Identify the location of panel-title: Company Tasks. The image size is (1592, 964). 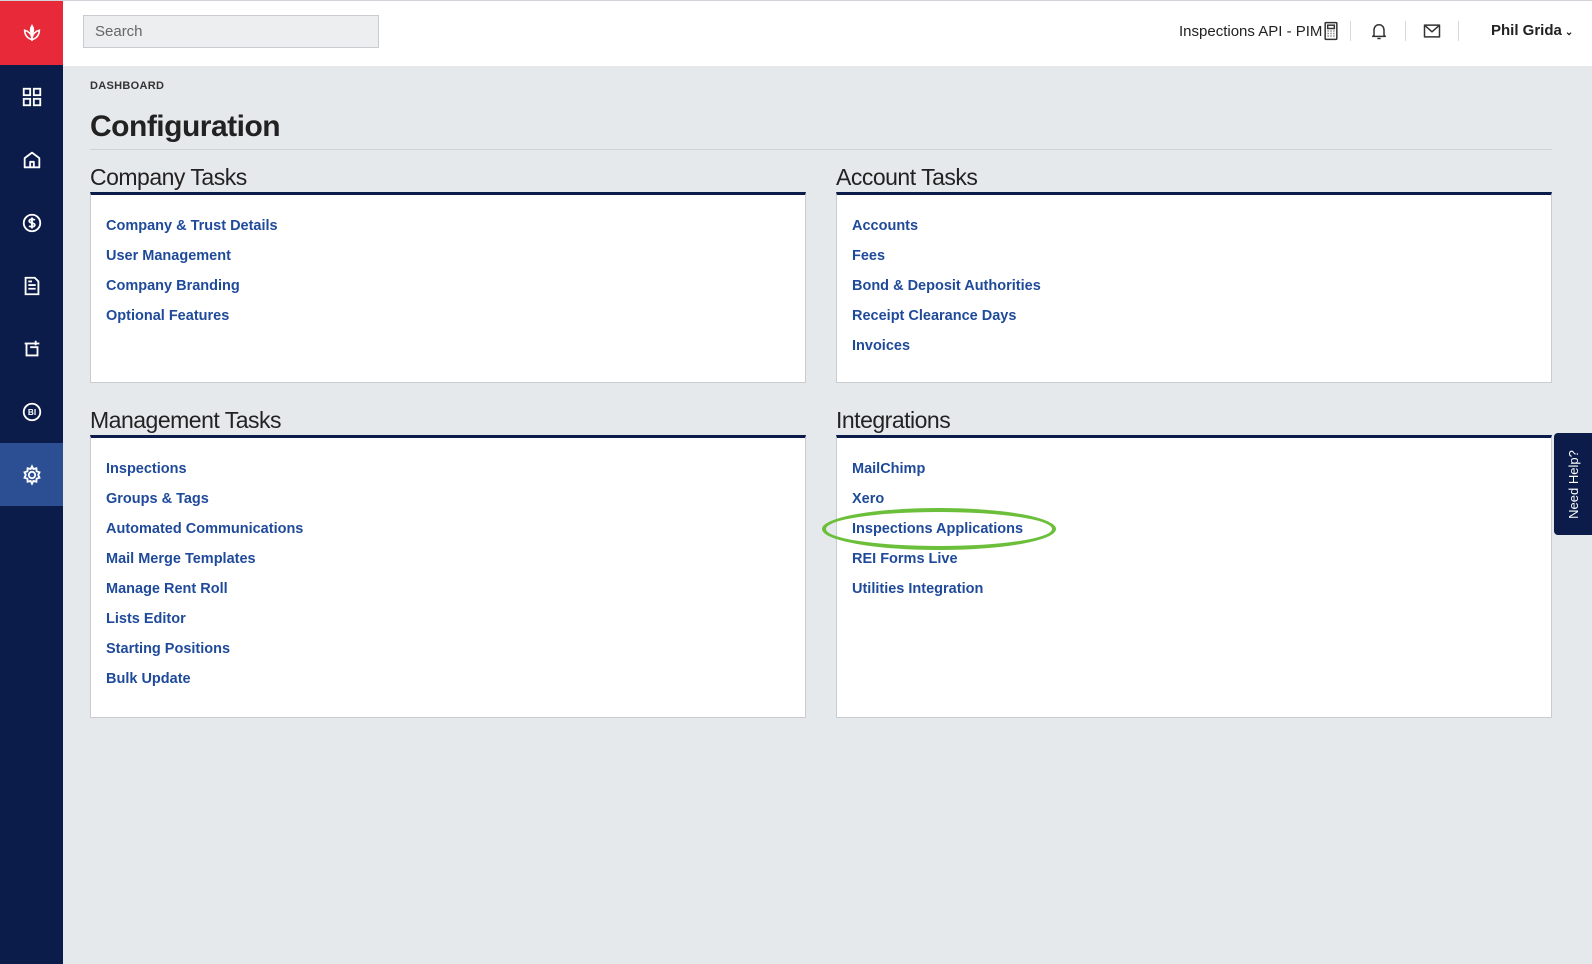
(168, 177).